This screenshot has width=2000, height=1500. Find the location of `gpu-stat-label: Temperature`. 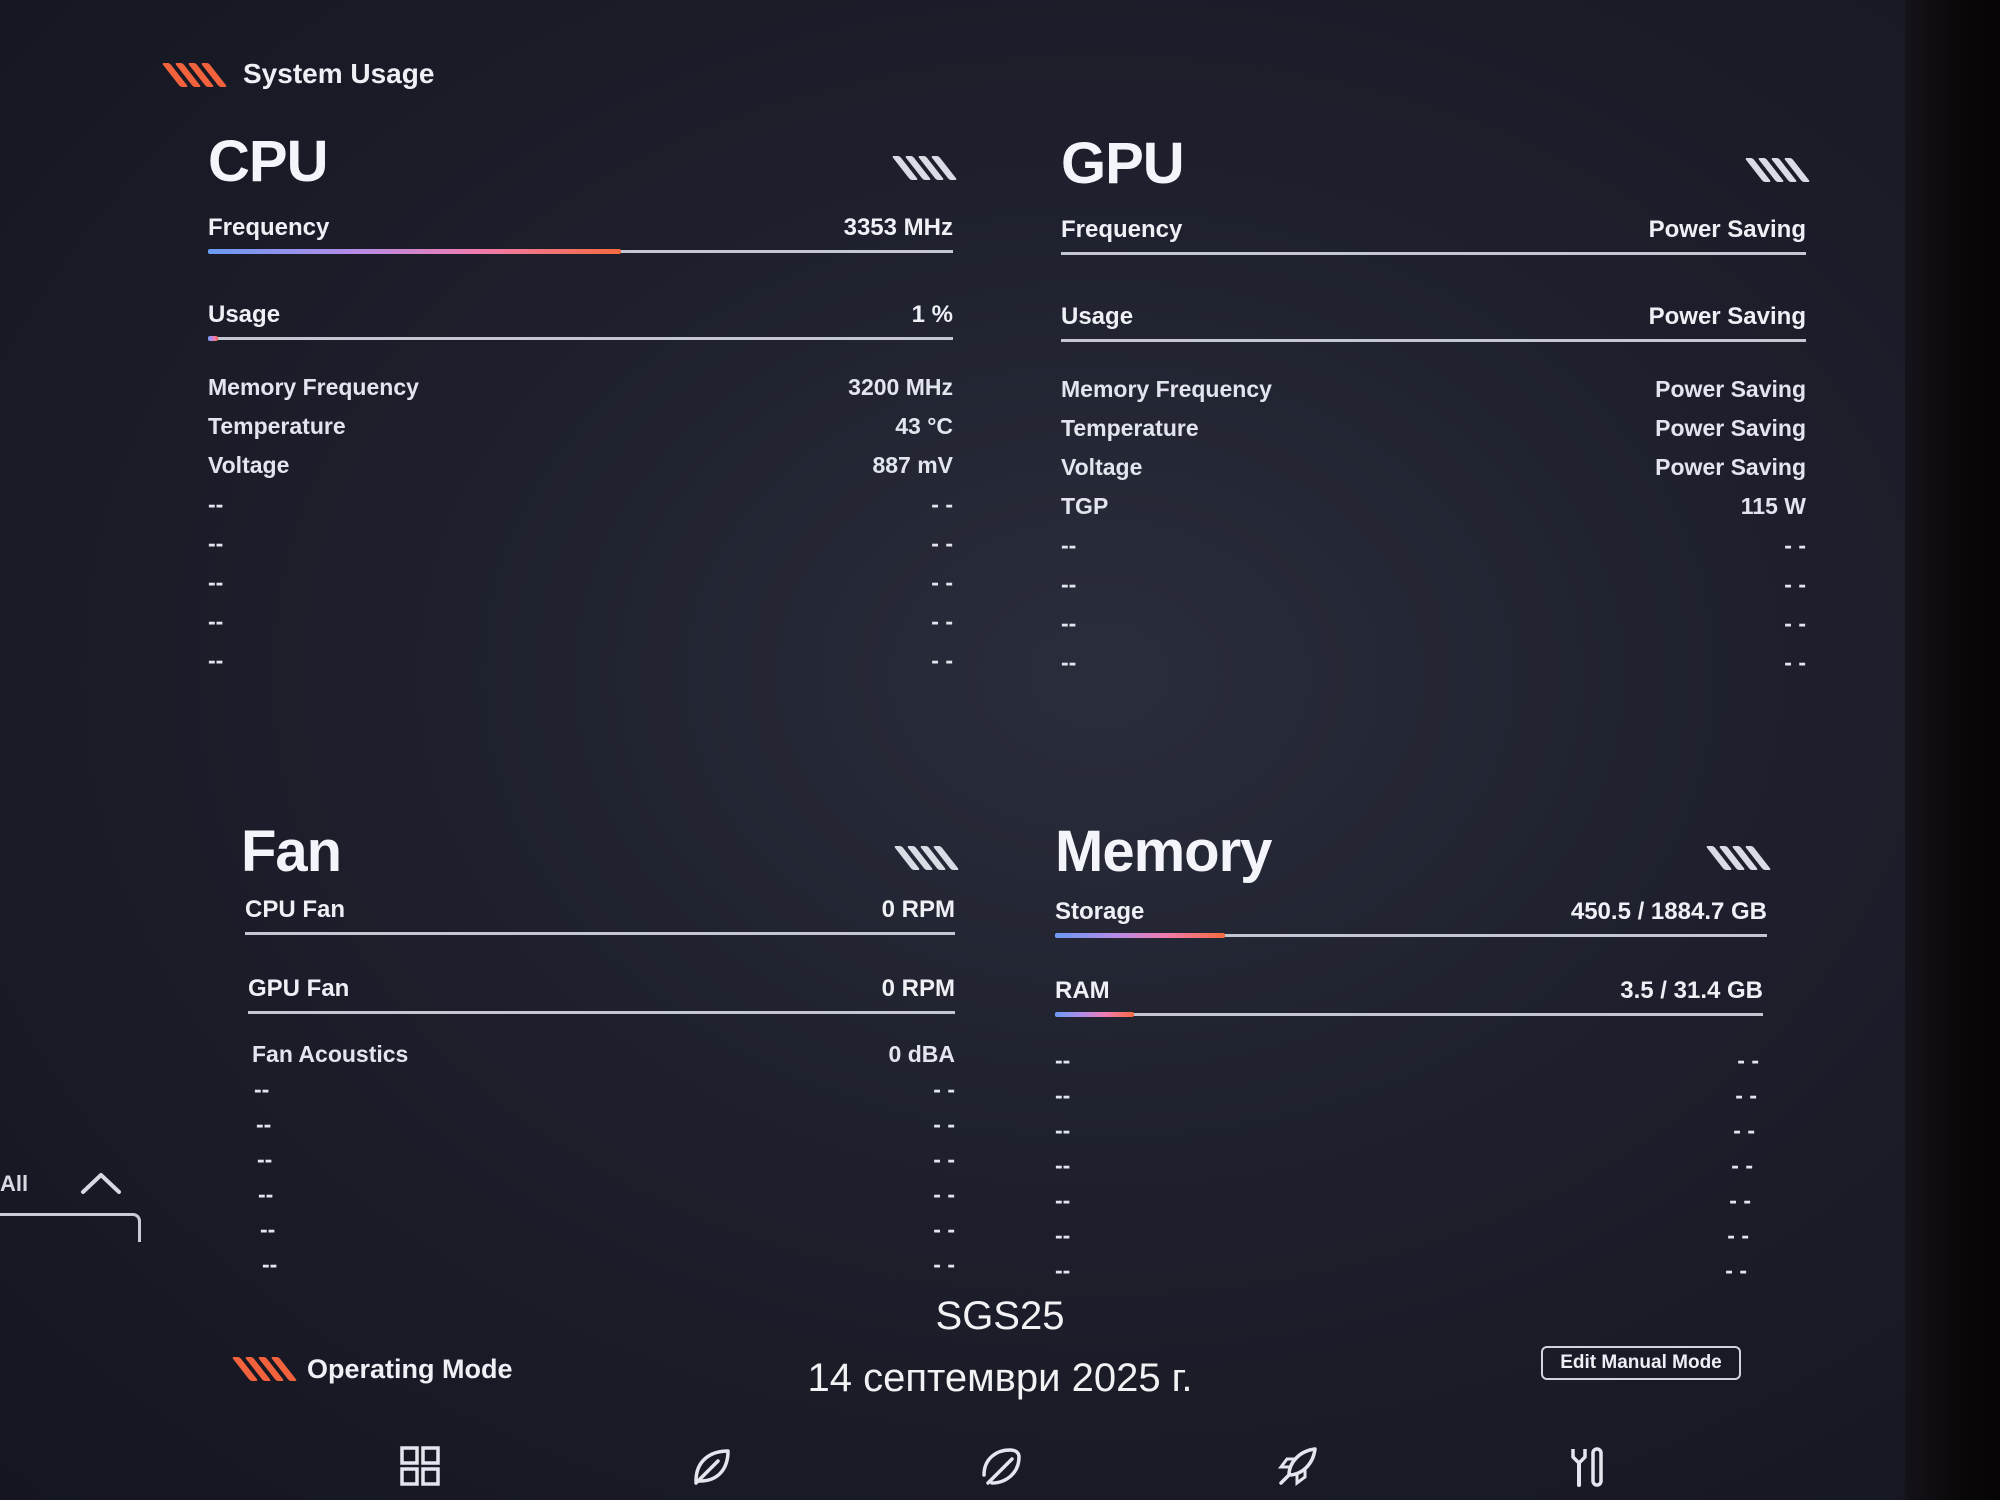

gpu-stat-label: Temperature is located at coordinates (1130, 428).